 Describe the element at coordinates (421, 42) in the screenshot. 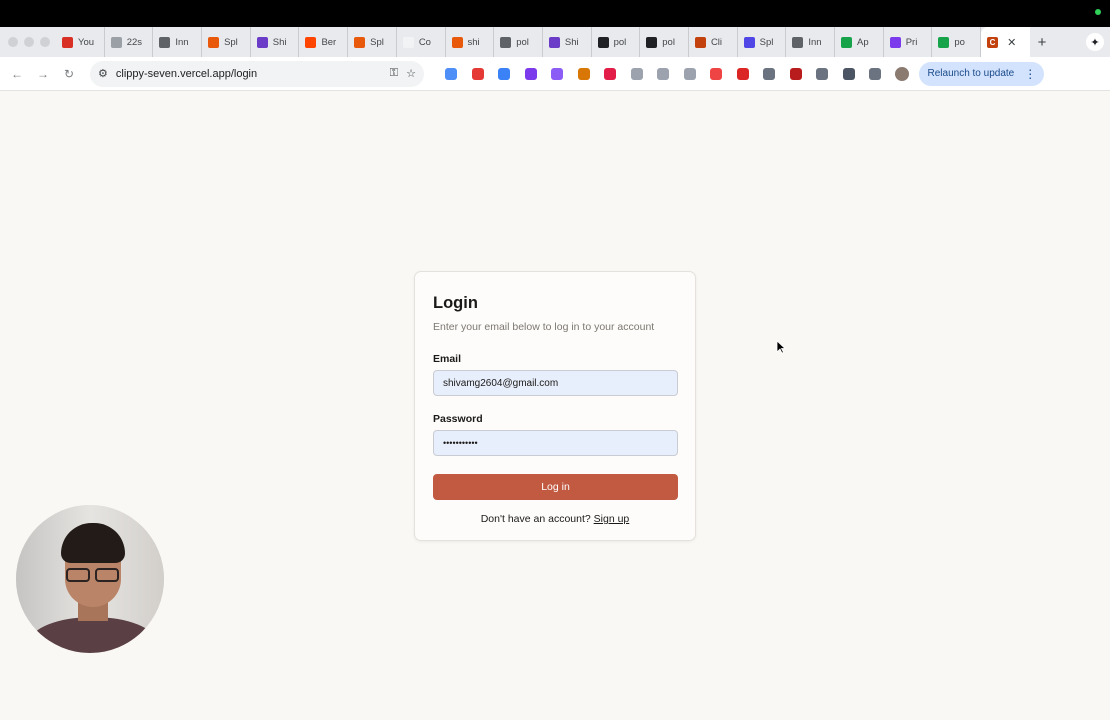

I see `browser-tab: Co` at that location.